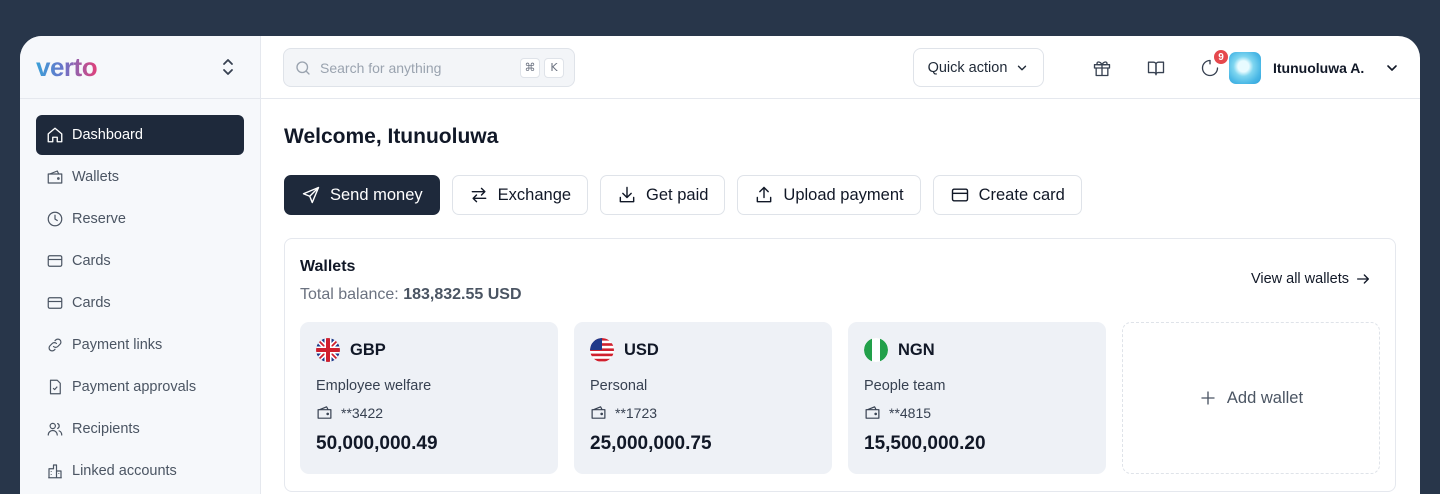  Describe the element at coordinates (228, 67) in the screenshot. I see `chevron-up-down-icon` at that location.